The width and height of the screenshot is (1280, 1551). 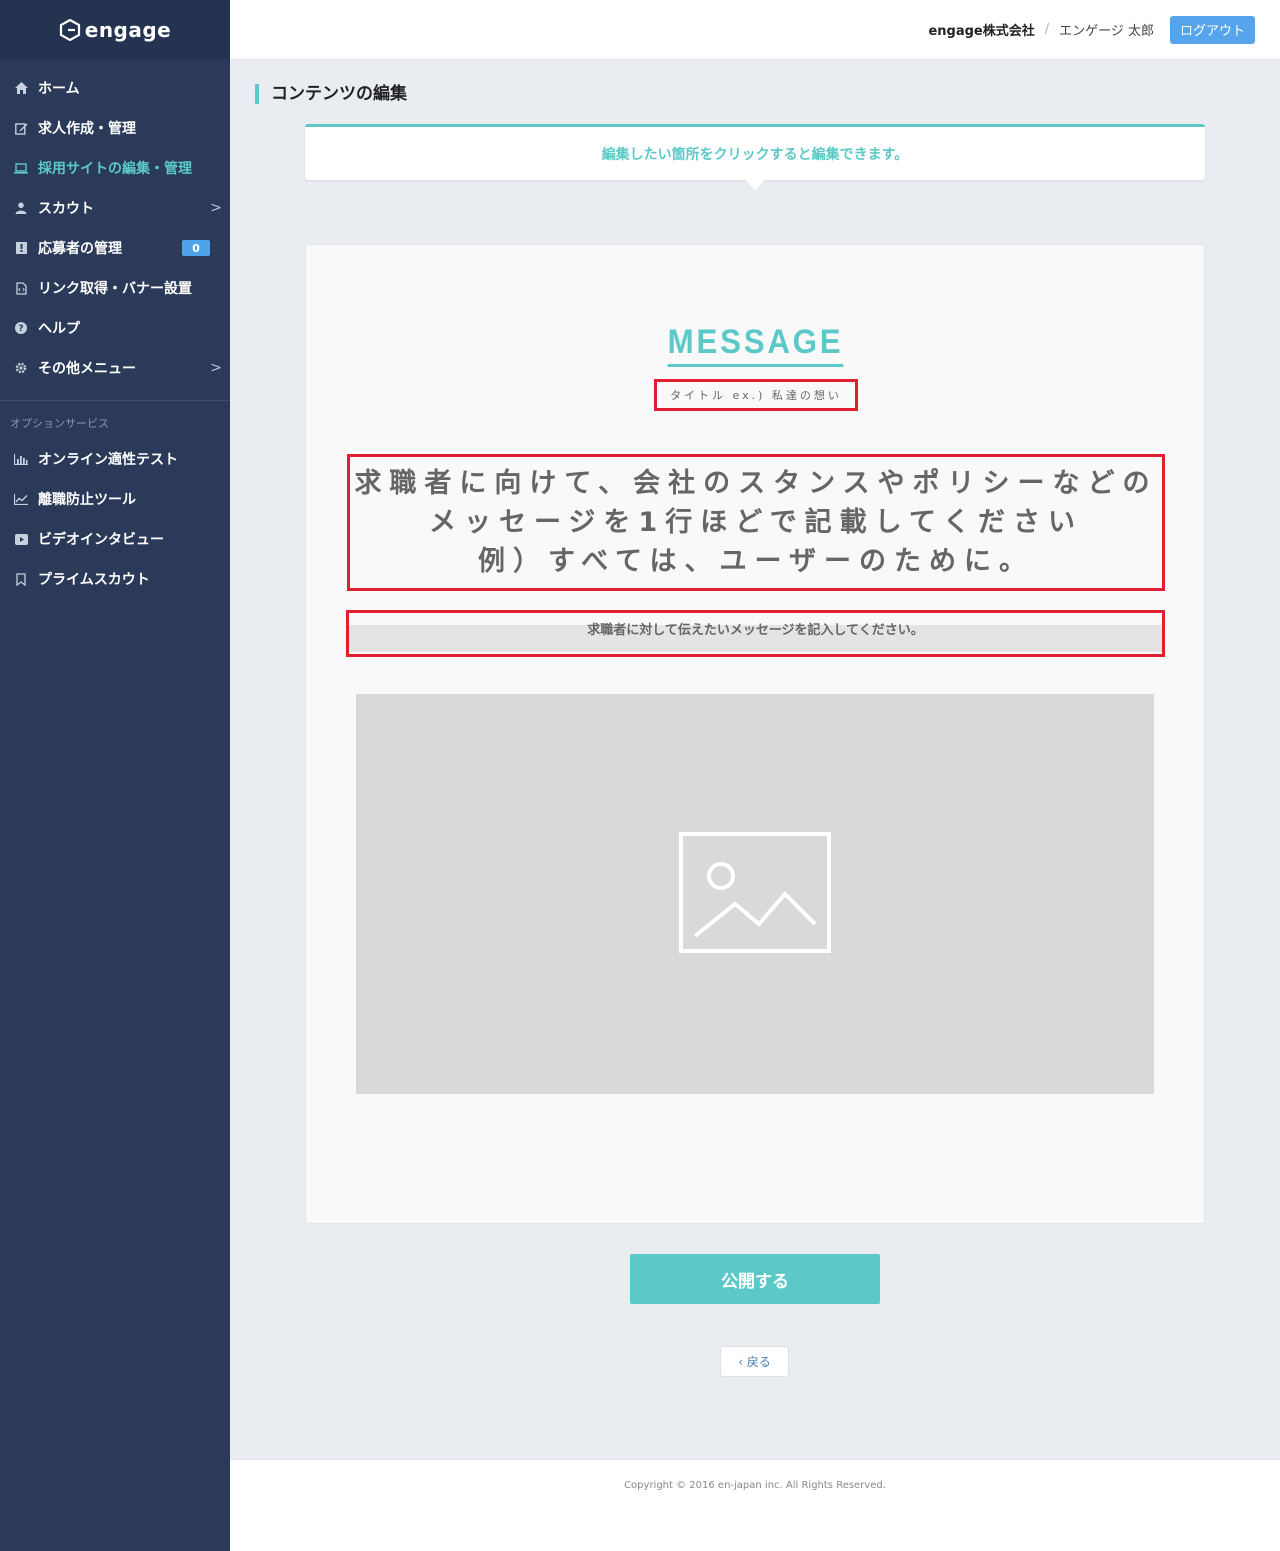 I want to click on sidebar-item-video-interview: ビデオインタビュー, so click(x=115, y=539).